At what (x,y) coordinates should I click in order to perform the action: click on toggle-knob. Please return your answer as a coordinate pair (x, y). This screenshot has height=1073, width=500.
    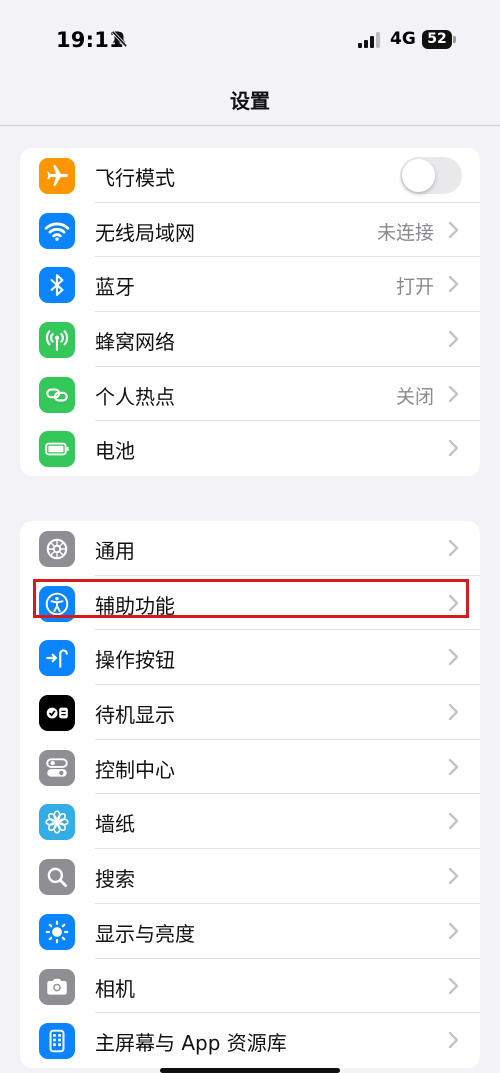
    Looking at the image, I should click on (418, 175).